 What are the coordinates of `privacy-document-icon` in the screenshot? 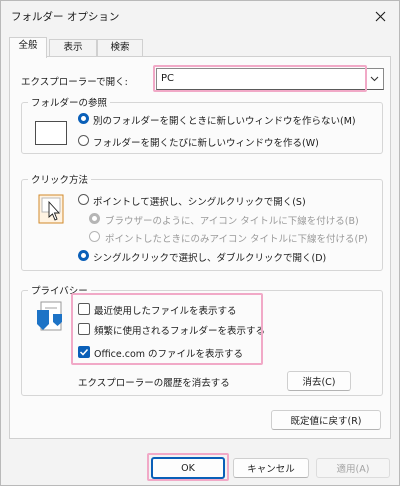 It's located at (51, 318).